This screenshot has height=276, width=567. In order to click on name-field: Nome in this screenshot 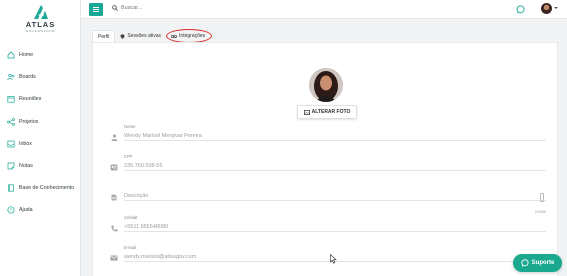, I will do `click(330, 135)`.